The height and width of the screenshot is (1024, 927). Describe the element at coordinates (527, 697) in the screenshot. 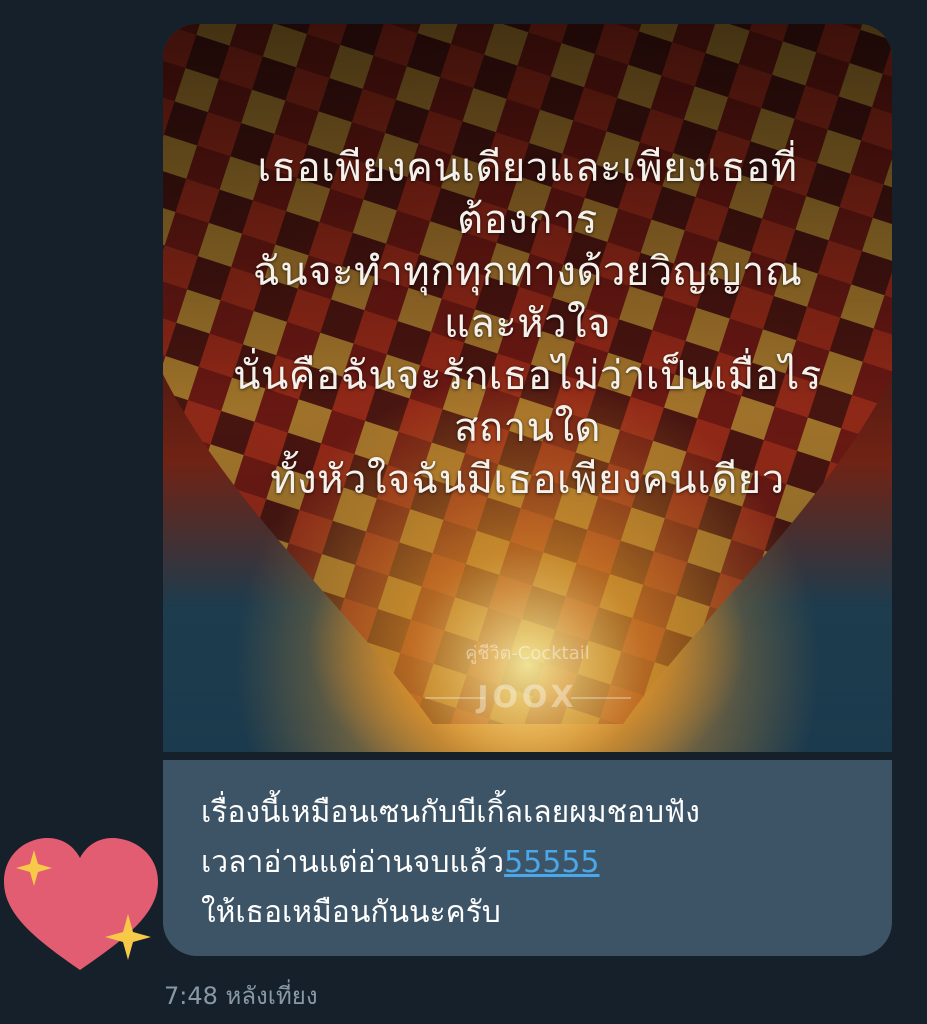

I see `joox-logo: JOOX` at that location.